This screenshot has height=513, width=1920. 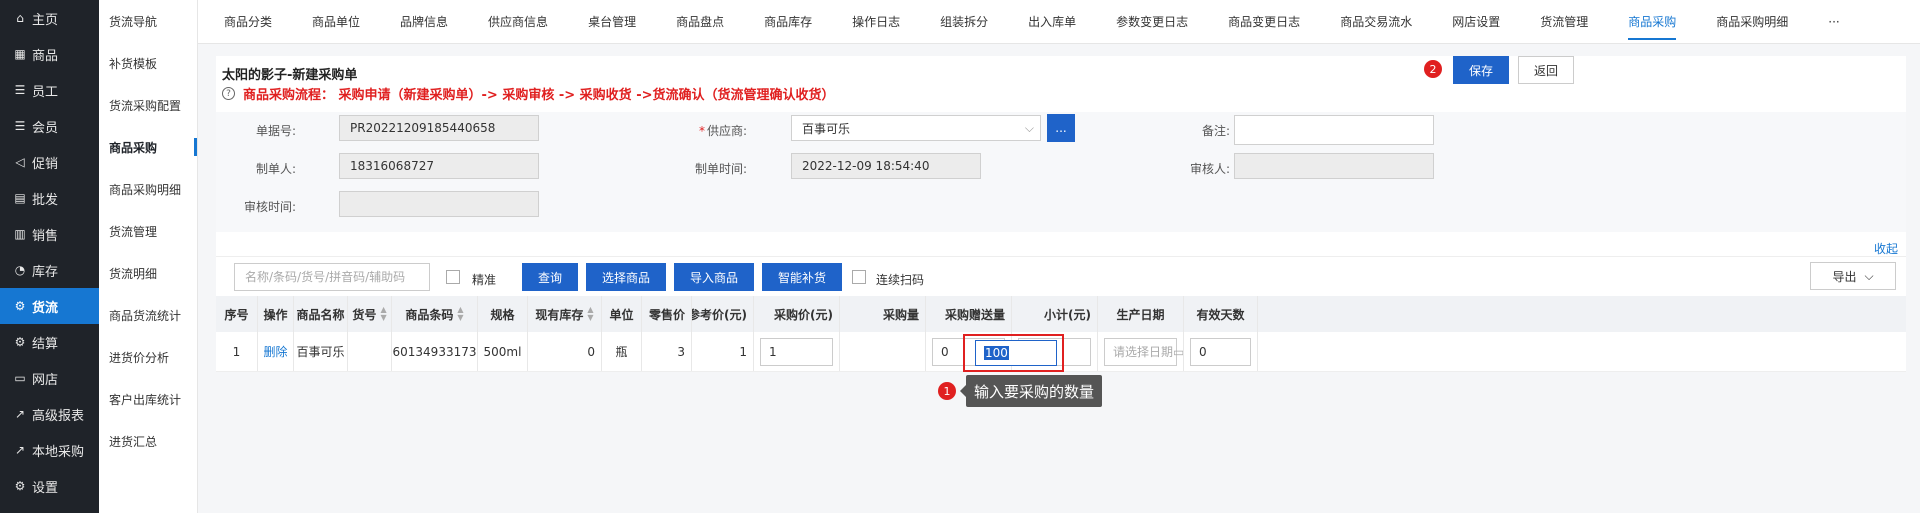 I want to click on submenu-item: 客户出库统计, so click(x=148, y=399).